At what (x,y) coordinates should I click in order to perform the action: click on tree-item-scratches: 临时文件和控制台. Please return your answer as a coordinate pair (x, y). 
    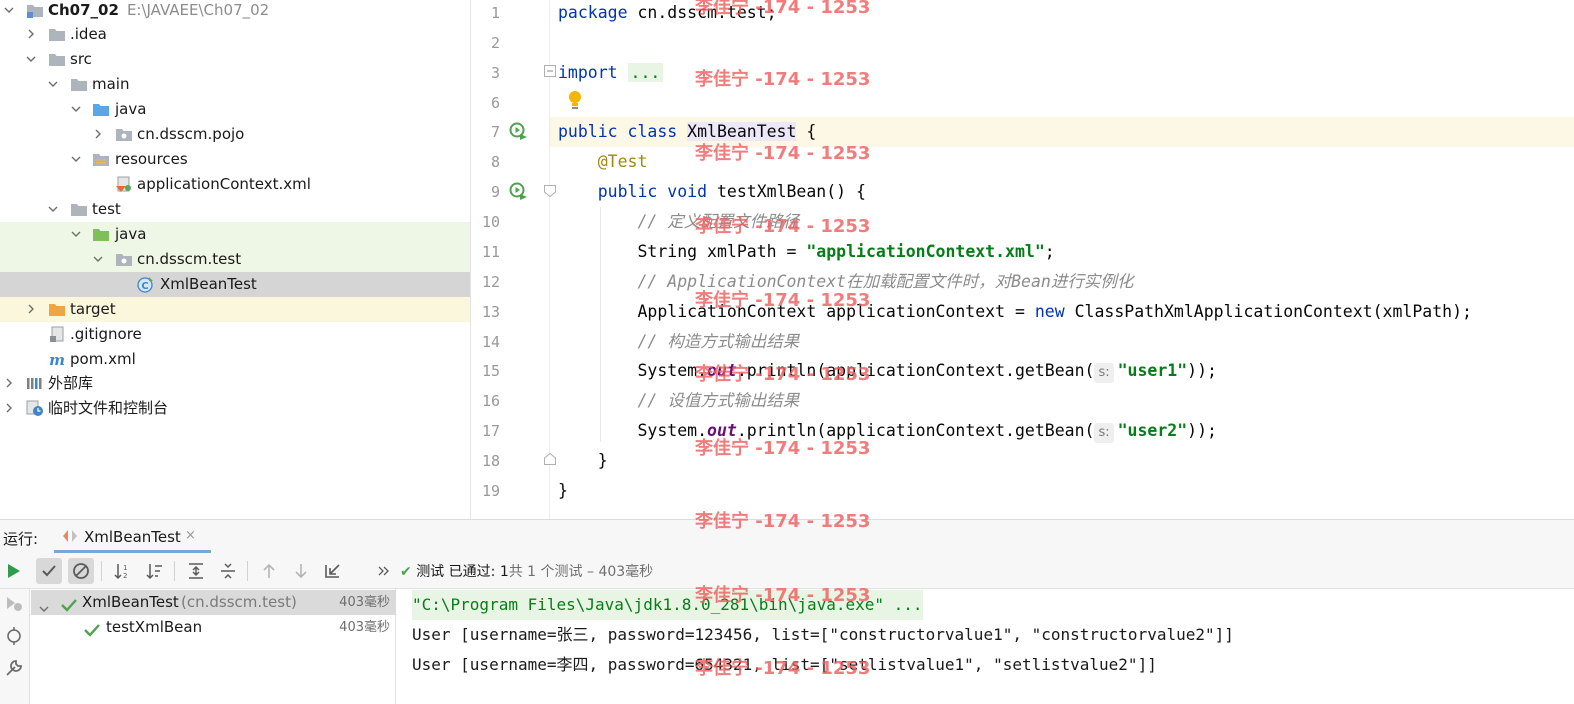
    Looking at the image, I should click on (235, 408).